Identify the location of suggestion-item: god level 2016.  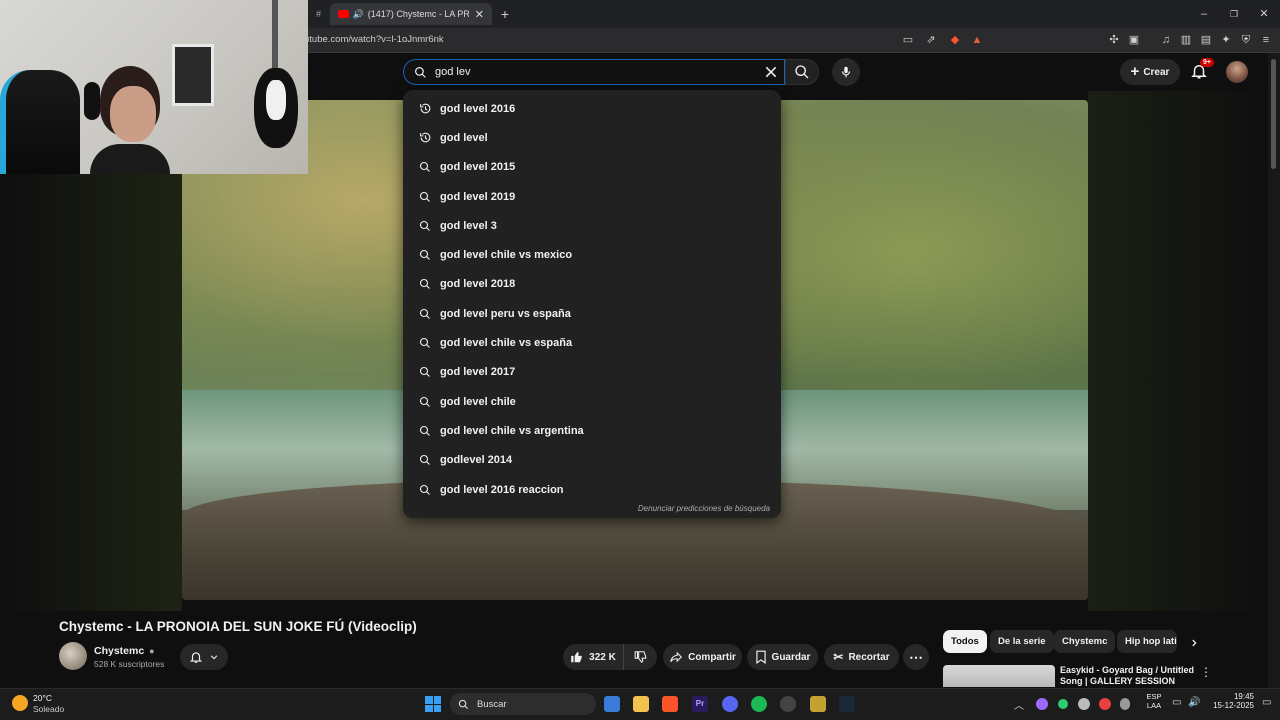
(592, 108).